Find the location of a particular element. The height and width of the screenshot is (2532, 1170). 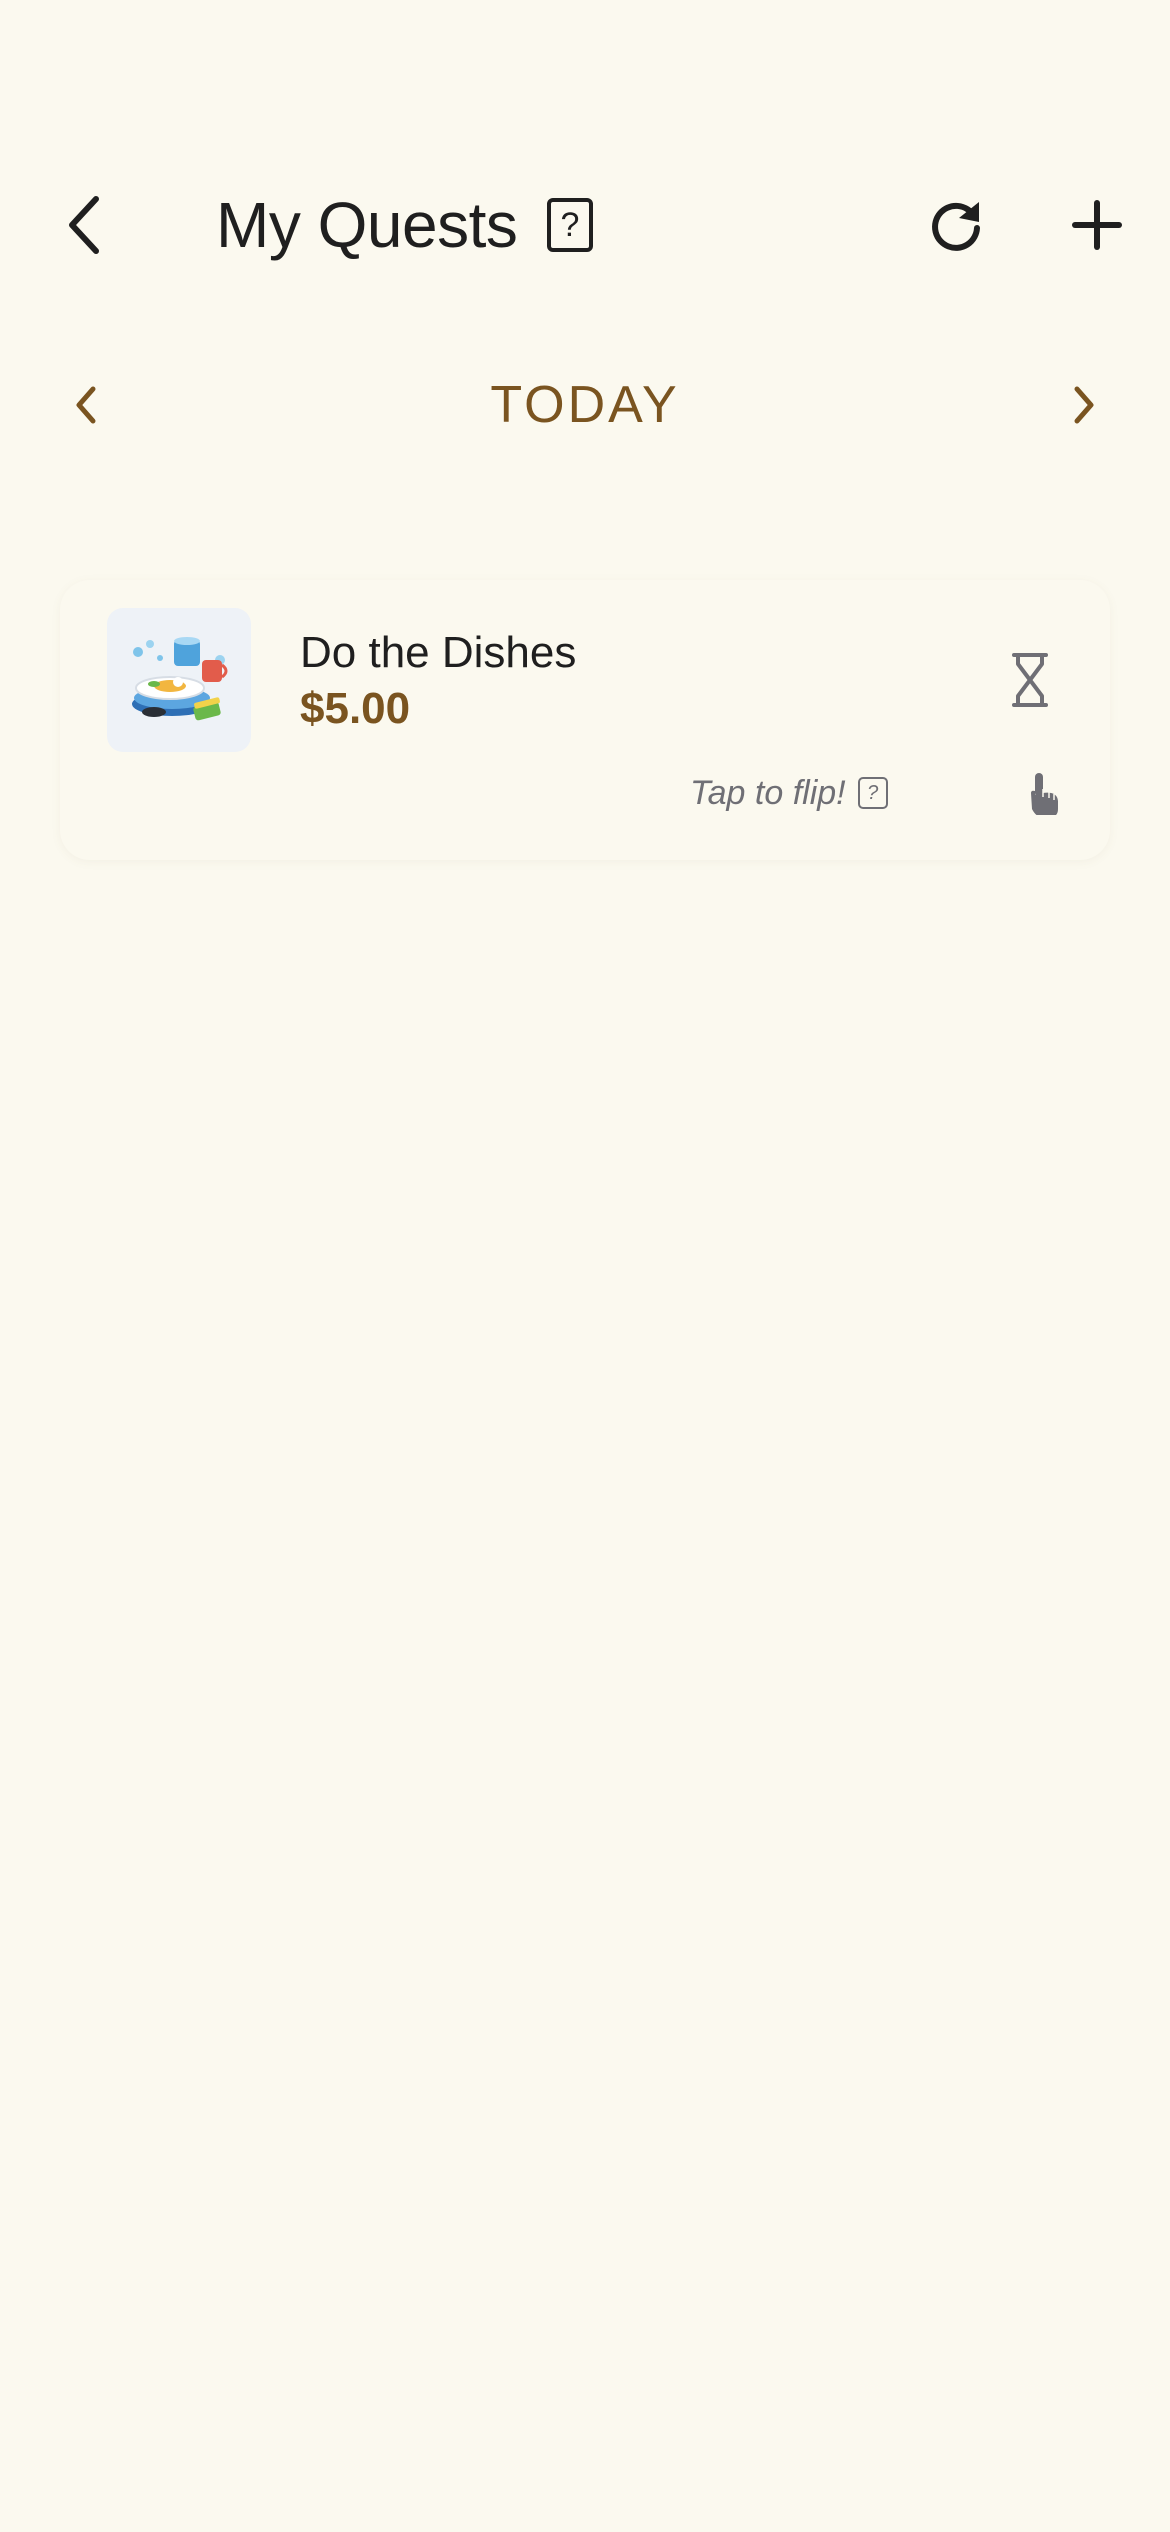

previous-day-button is located at coordinates (85, 405).